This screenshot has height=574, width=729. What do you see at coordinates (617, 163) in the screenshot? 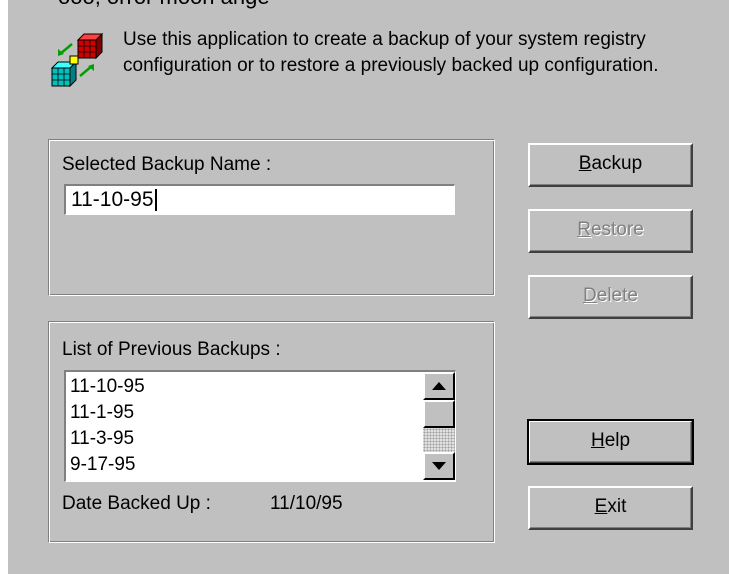
I see `backup-label-rest: ackup` at bounding box center [617, 163].